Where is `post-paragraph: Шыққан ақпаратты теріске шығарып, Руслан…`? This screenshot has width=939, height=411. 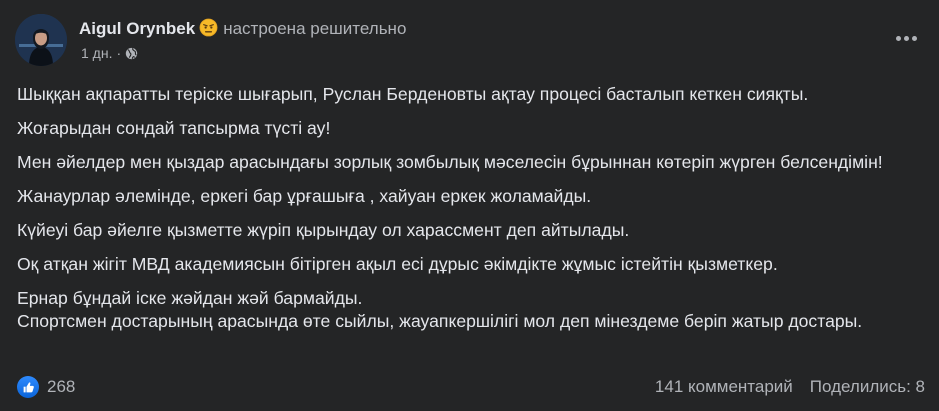 post-paragraph: Шыққан ақпаратты теріске шығарып, Руслан… is located at coordinates (413, 94).